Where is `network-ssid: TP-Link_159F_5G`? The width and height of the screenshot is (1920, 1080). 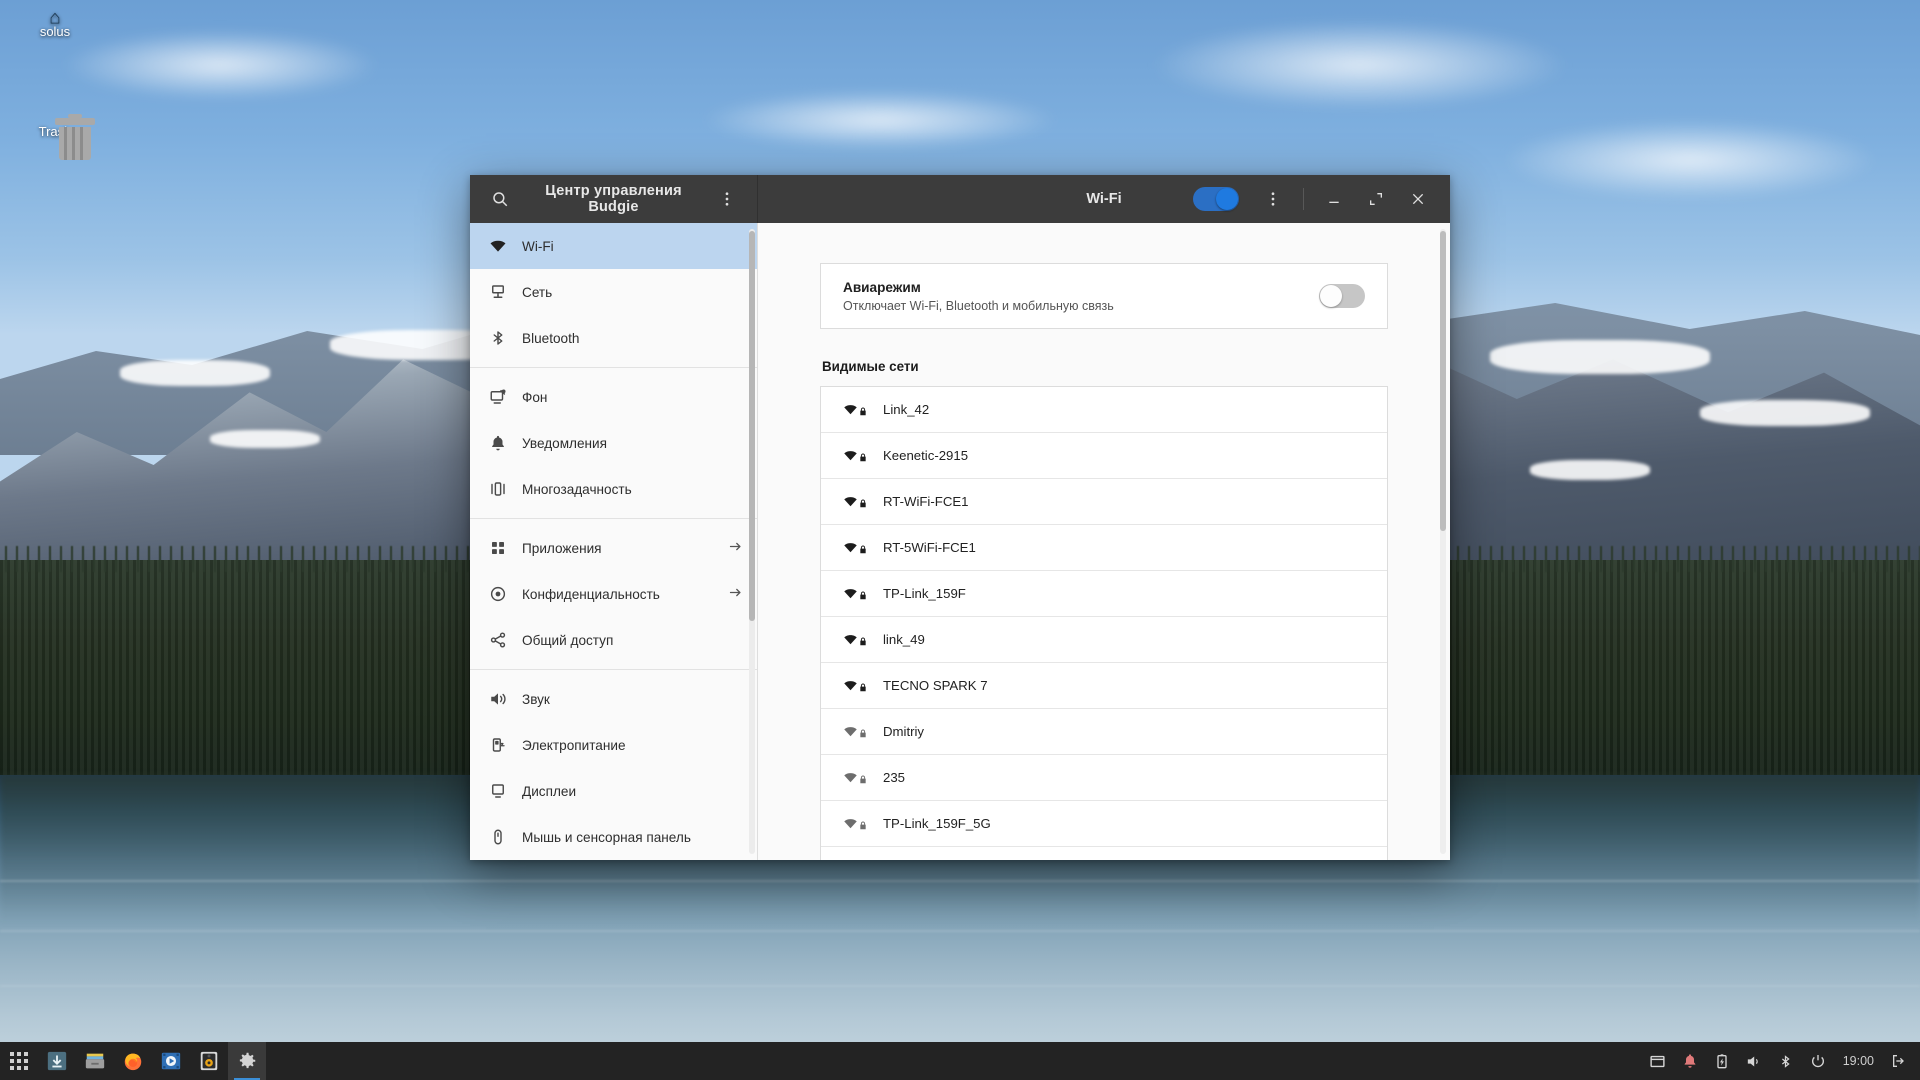 network-ssid: TP-Link_159F_5G is located at coordinates (937, 823).